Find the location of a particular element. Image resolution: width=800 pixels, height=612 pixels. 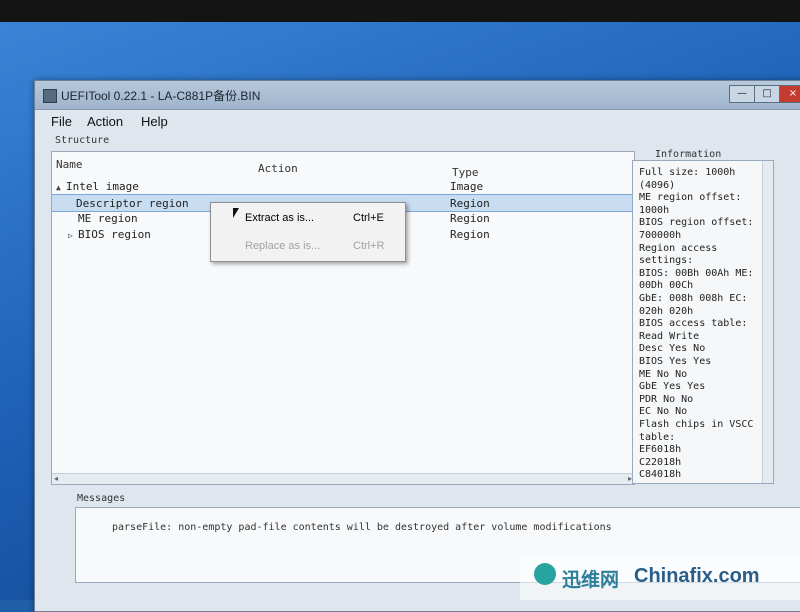

menu-item-extract-as-is: Extract as is... Ctrl+E is located at coordinates (308, 218).